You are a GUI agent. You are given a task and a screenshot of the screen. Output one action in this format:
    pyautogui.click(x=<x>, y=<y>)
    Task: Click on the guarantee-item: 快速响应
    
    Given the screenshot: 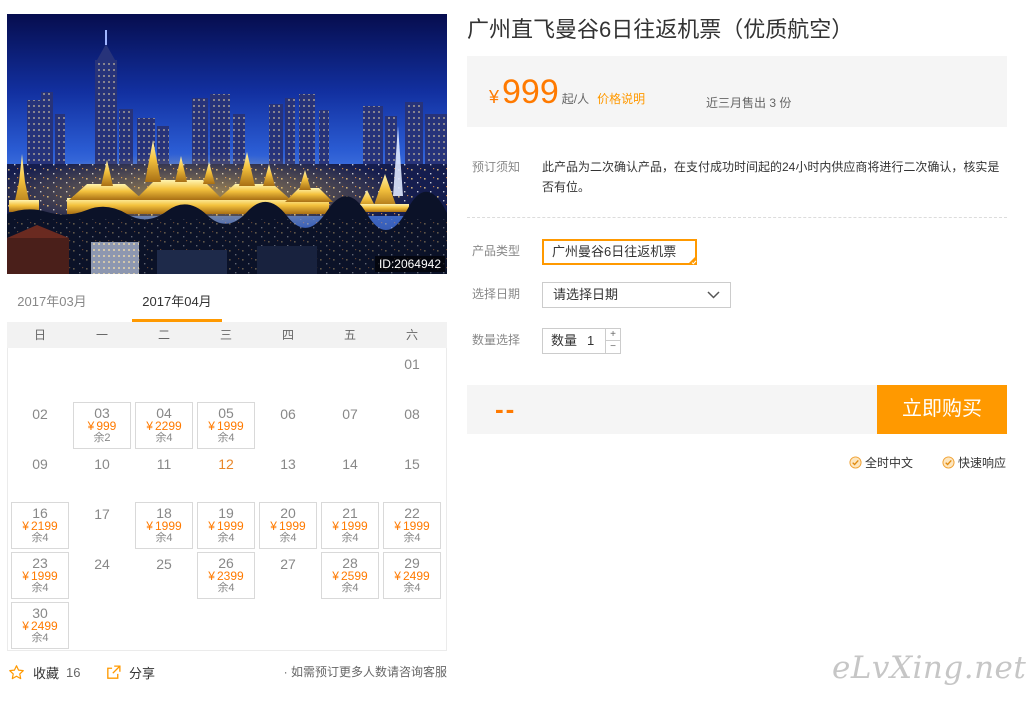 What is the action you would take?
    pyautogui.click(x=974, y=462)
    